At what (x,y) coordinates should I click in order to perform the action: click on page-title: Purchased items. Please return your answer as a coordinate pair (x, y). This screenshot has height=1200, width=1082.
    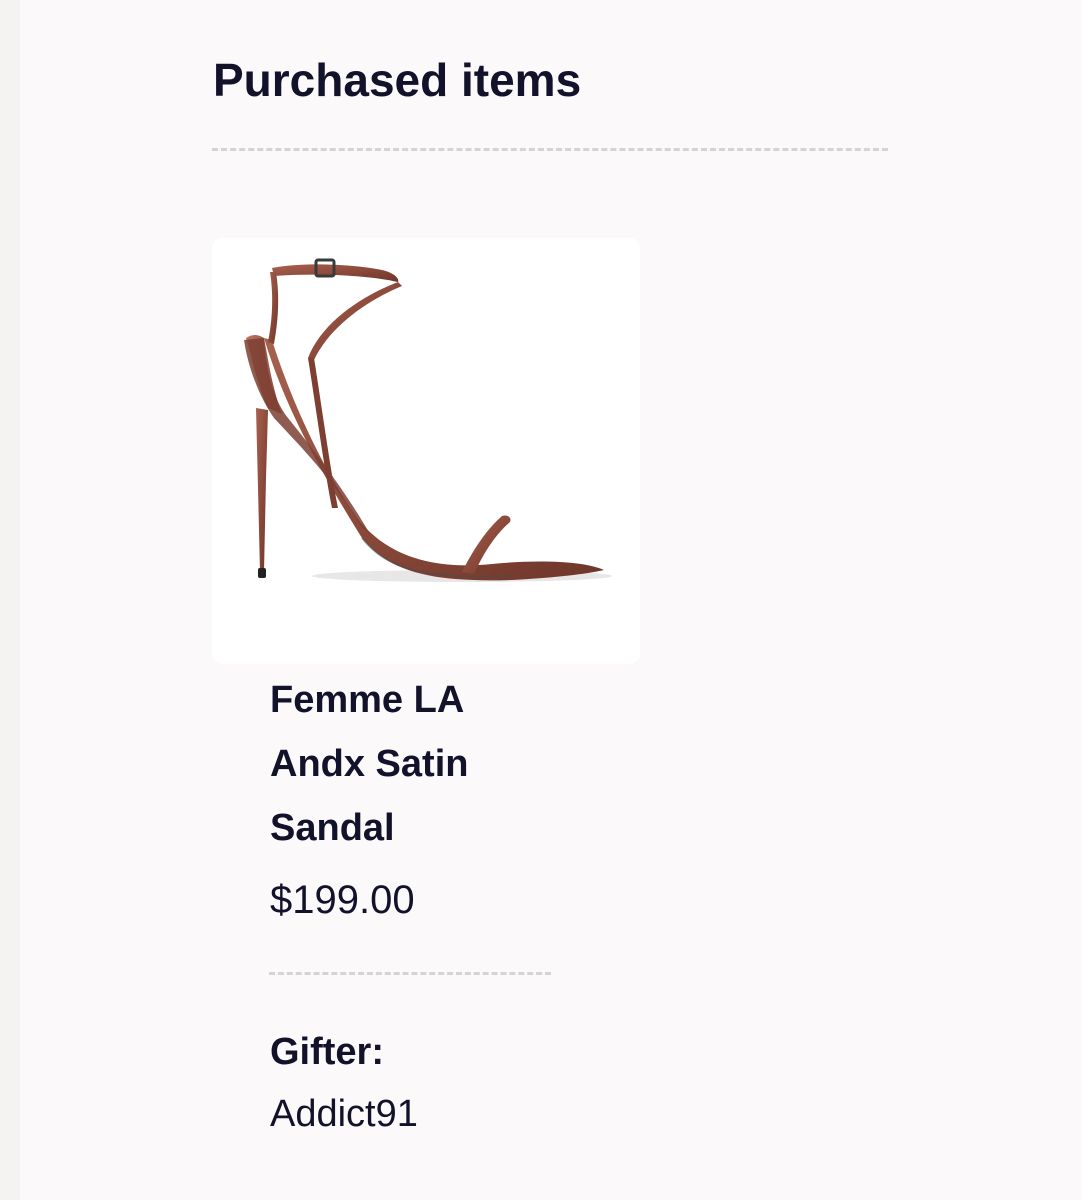
    Looking at the image, I should click on (397, 80).